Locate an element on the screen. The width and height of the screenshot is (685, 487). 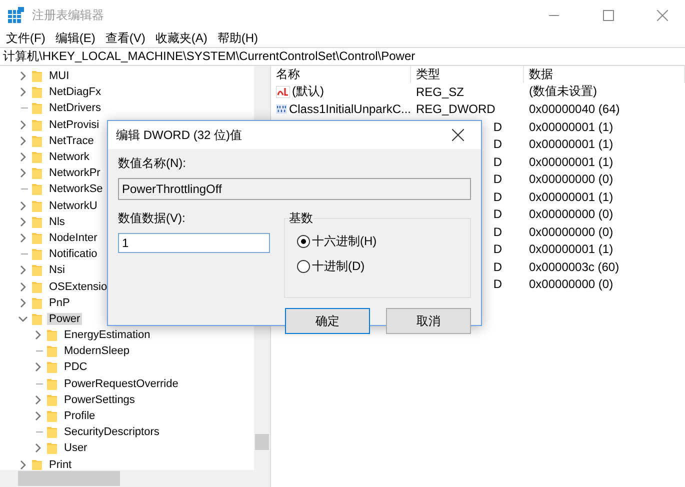
string-value-icon is located at coordinates (283, 92).